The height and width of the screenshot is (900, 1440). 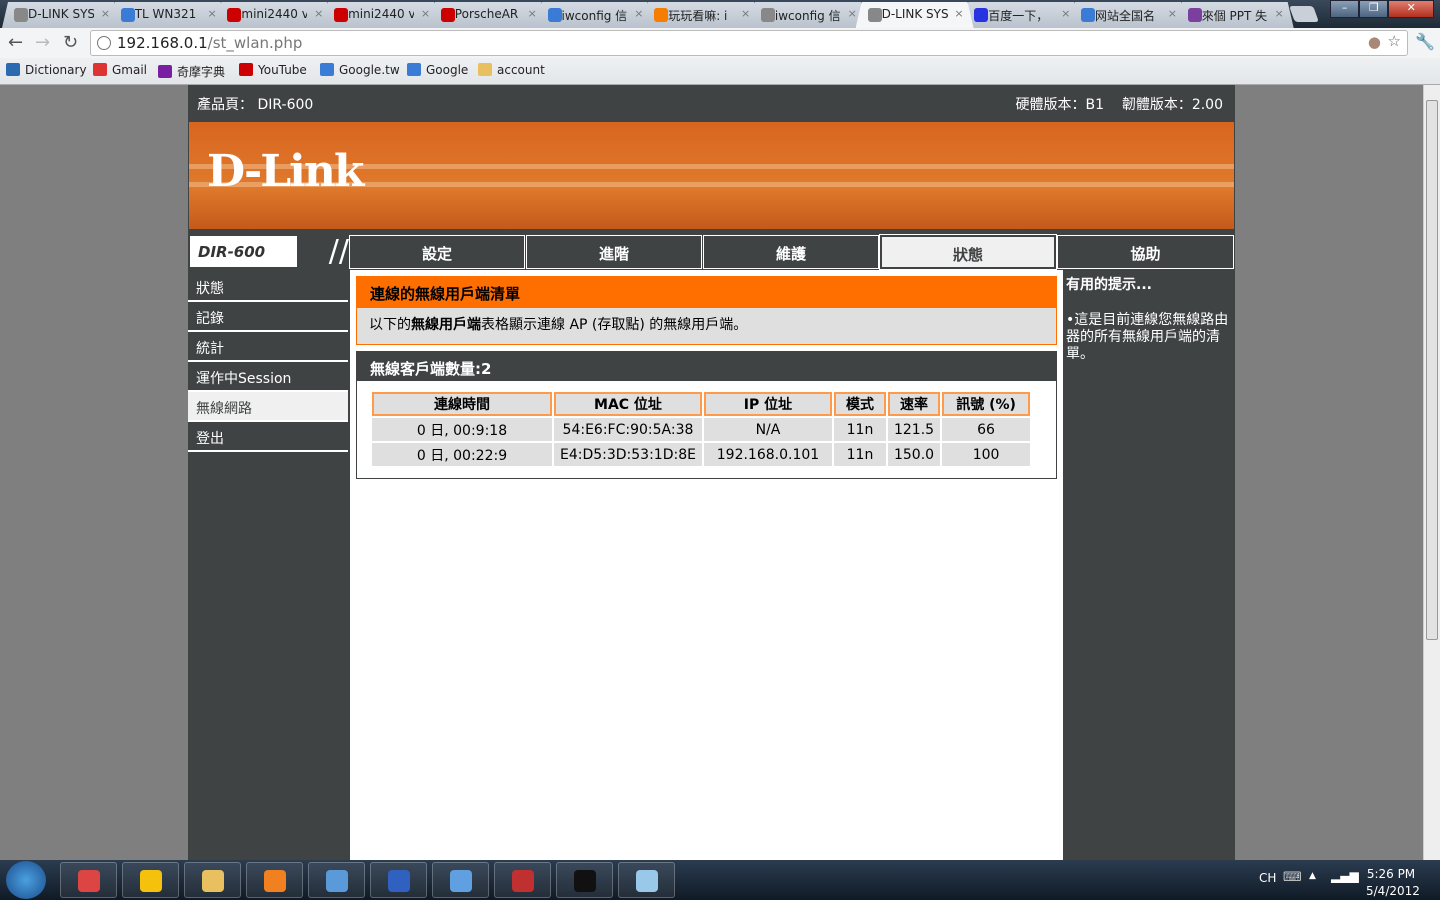 I want to click on bookmark-item: Dictionary, so click(x=46, y=70).